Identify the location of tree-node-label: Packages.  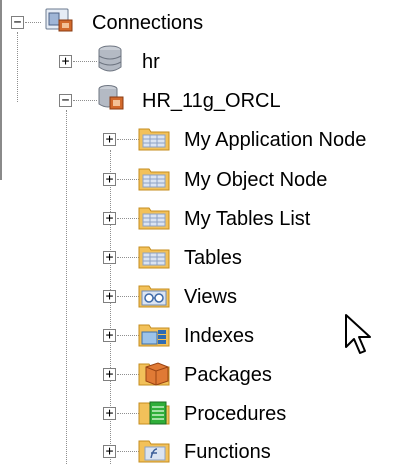
(228, 375).